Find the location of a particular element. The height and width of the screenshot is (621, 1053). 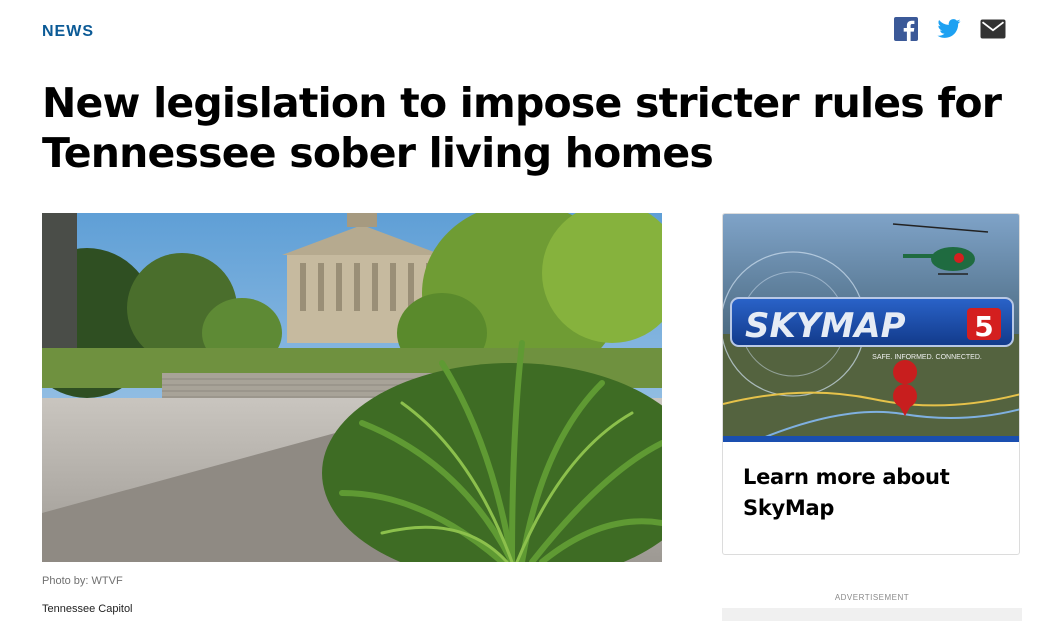

email-icon is located at coordinates (993, 29).